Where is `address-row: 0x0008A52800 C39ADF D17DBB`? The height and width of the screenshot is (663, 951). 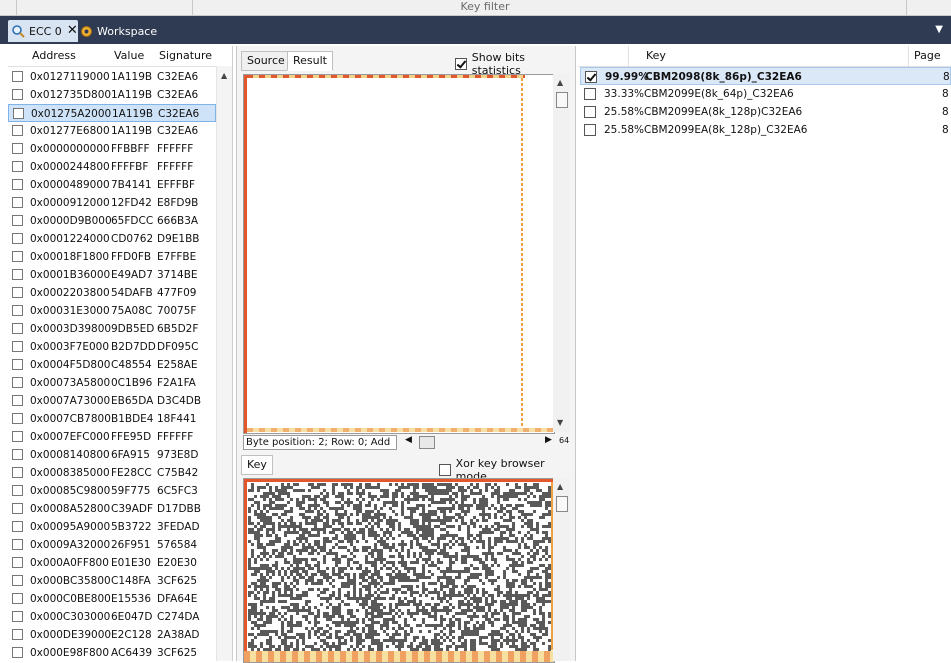
address-row: 0x0008A52800 C39ADF D17DBB is located at coordinates (112, 509).